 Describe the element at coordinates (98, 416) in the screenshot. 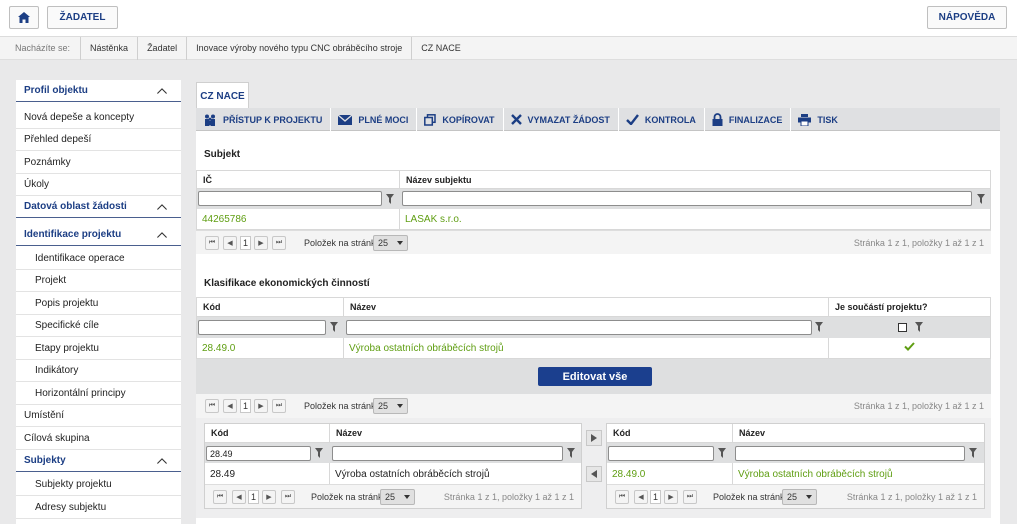

I see `sidebar-item: Umístění` at that location.